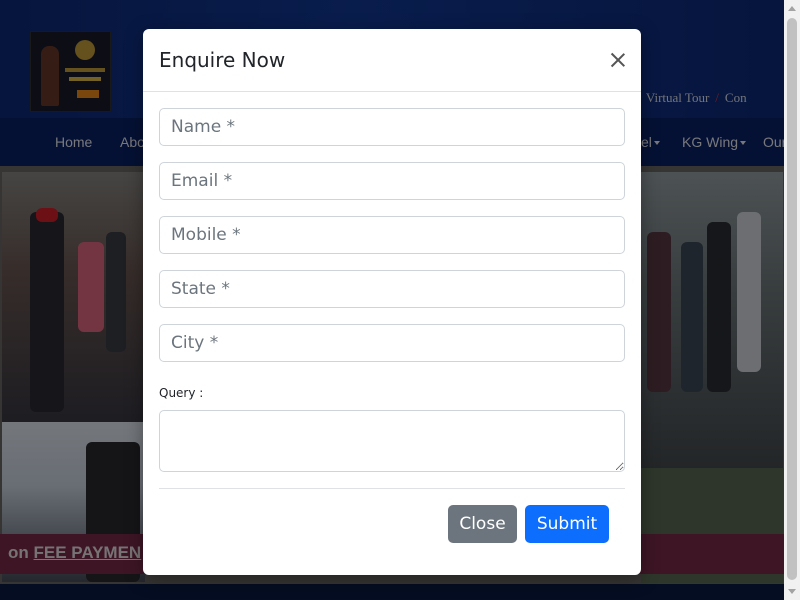  What do you see at coordinates (392, 343) in the screenshot?
I see `city-input` at bounding box center [392, 343].